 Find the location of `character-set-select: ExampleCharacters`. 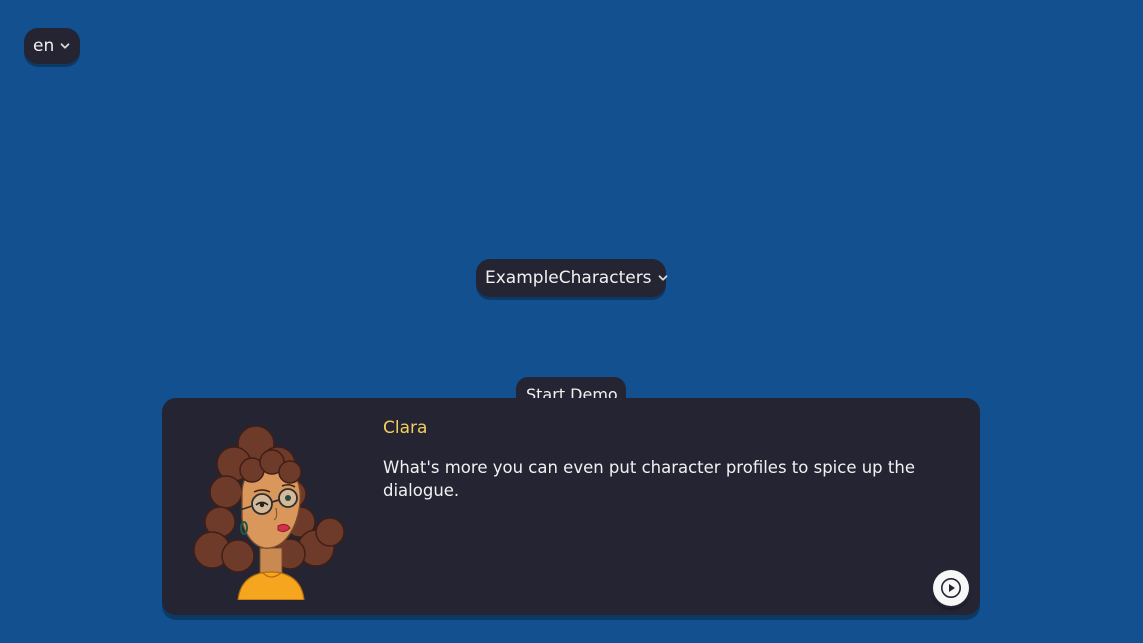

character-set-select: ExampleCharacters is located at coordinates (572, 278).